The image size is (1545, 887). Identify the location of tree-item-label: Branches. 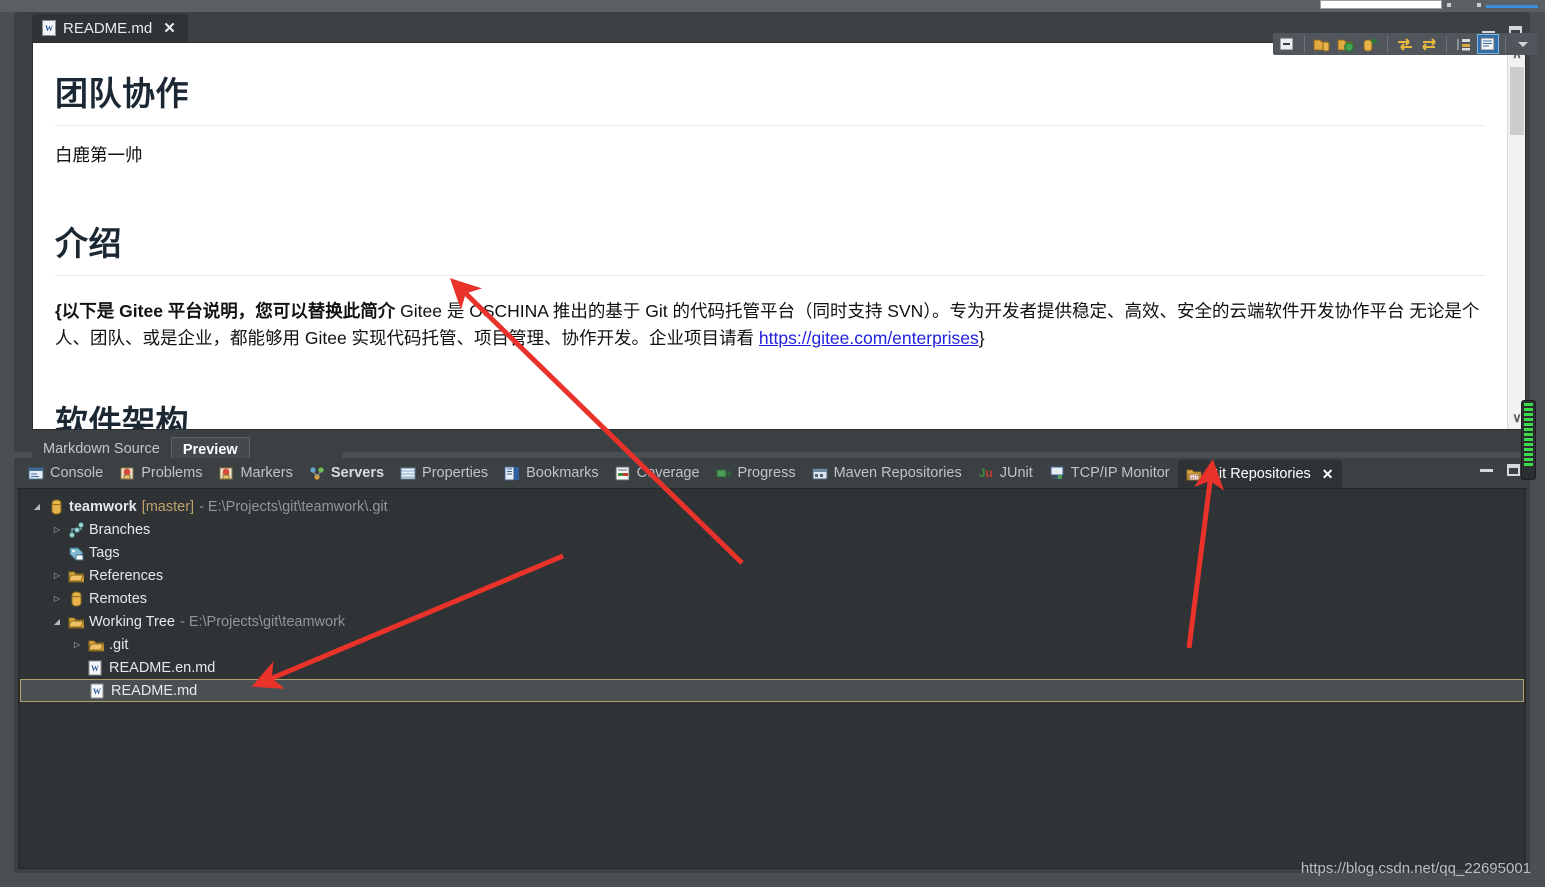
(120, 529).